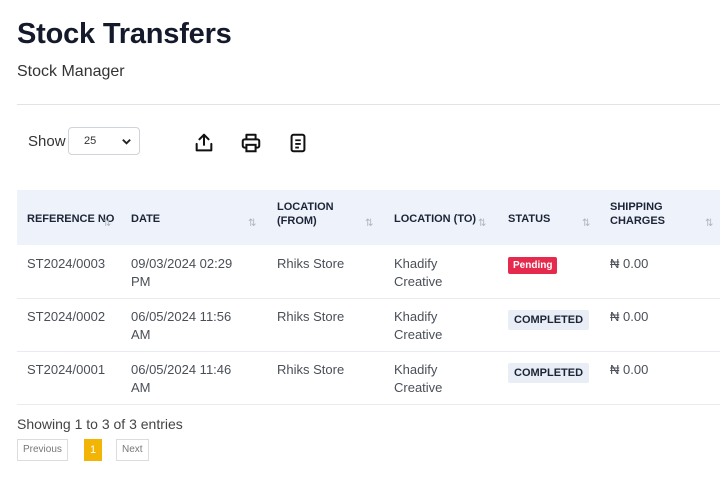 The width and height of the screenshot is (720, 480). What do you see at coordinates (124, 34) in the screenshot?
I see `page-title: Stock Transfers` at bounding box center [124, 34].